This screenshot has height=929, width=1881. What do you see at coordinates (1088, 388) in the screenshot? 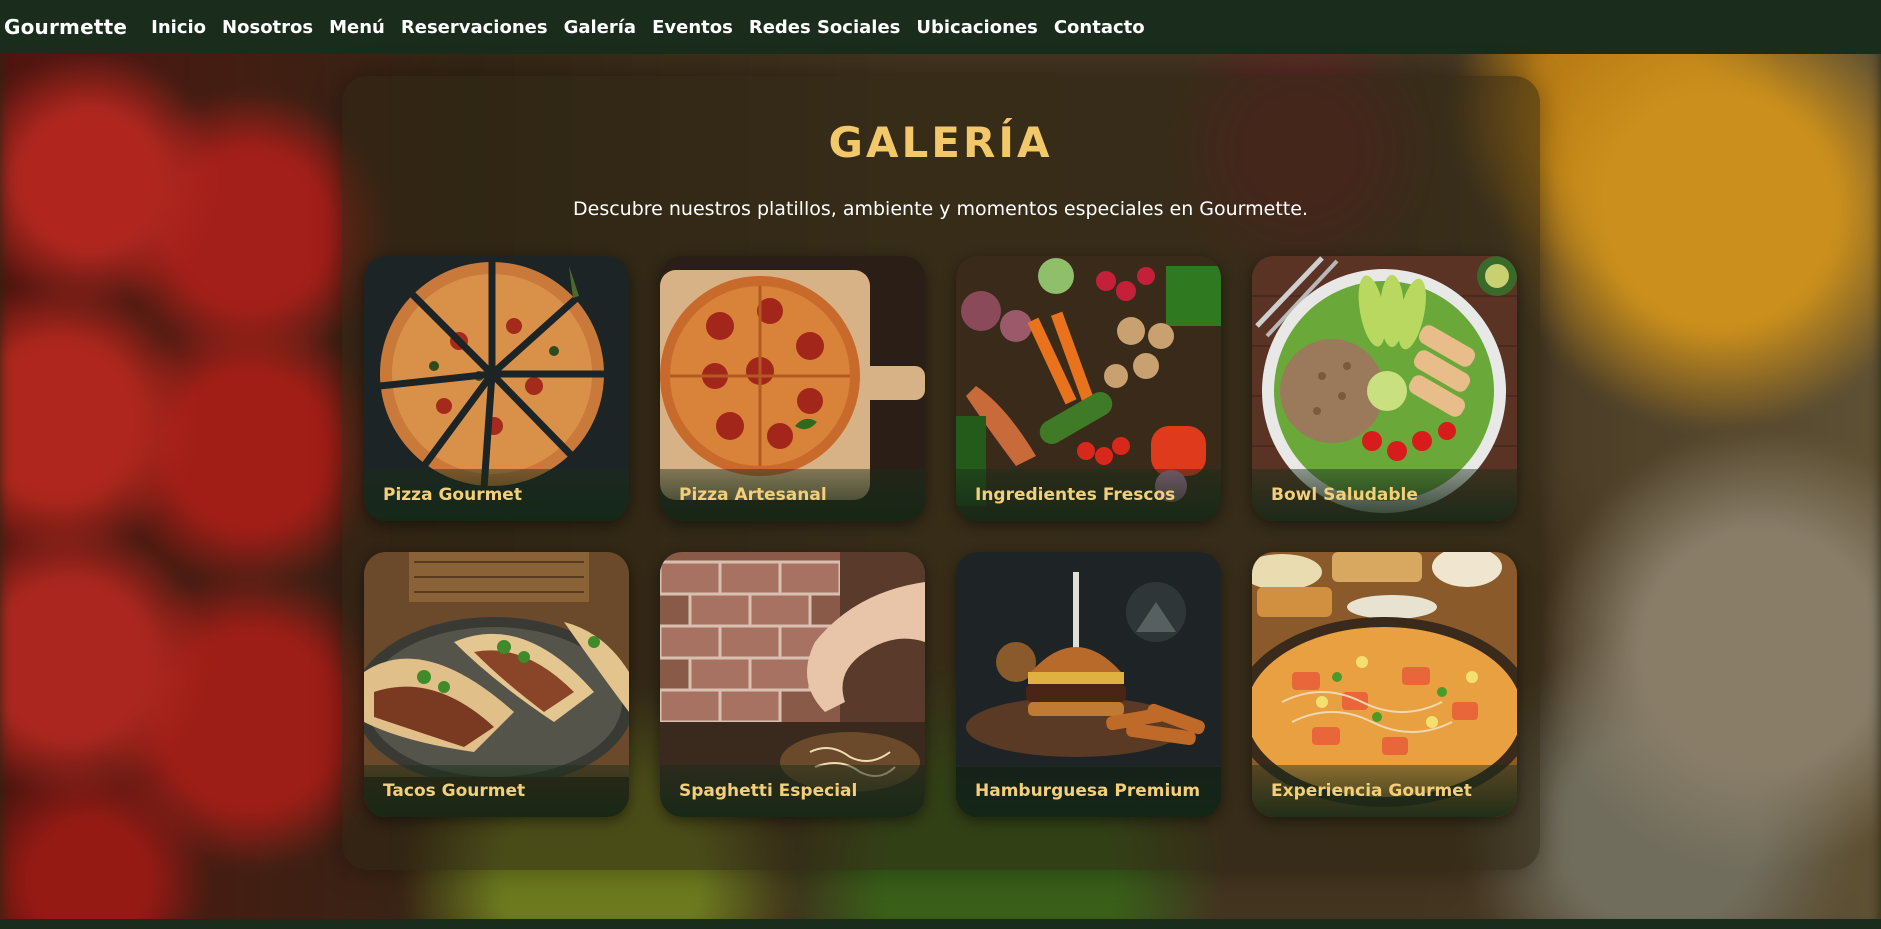
I see `gallery-card-ingredientes-frescos: Ingredientes Frescos` at bounding box center [1088, 388].